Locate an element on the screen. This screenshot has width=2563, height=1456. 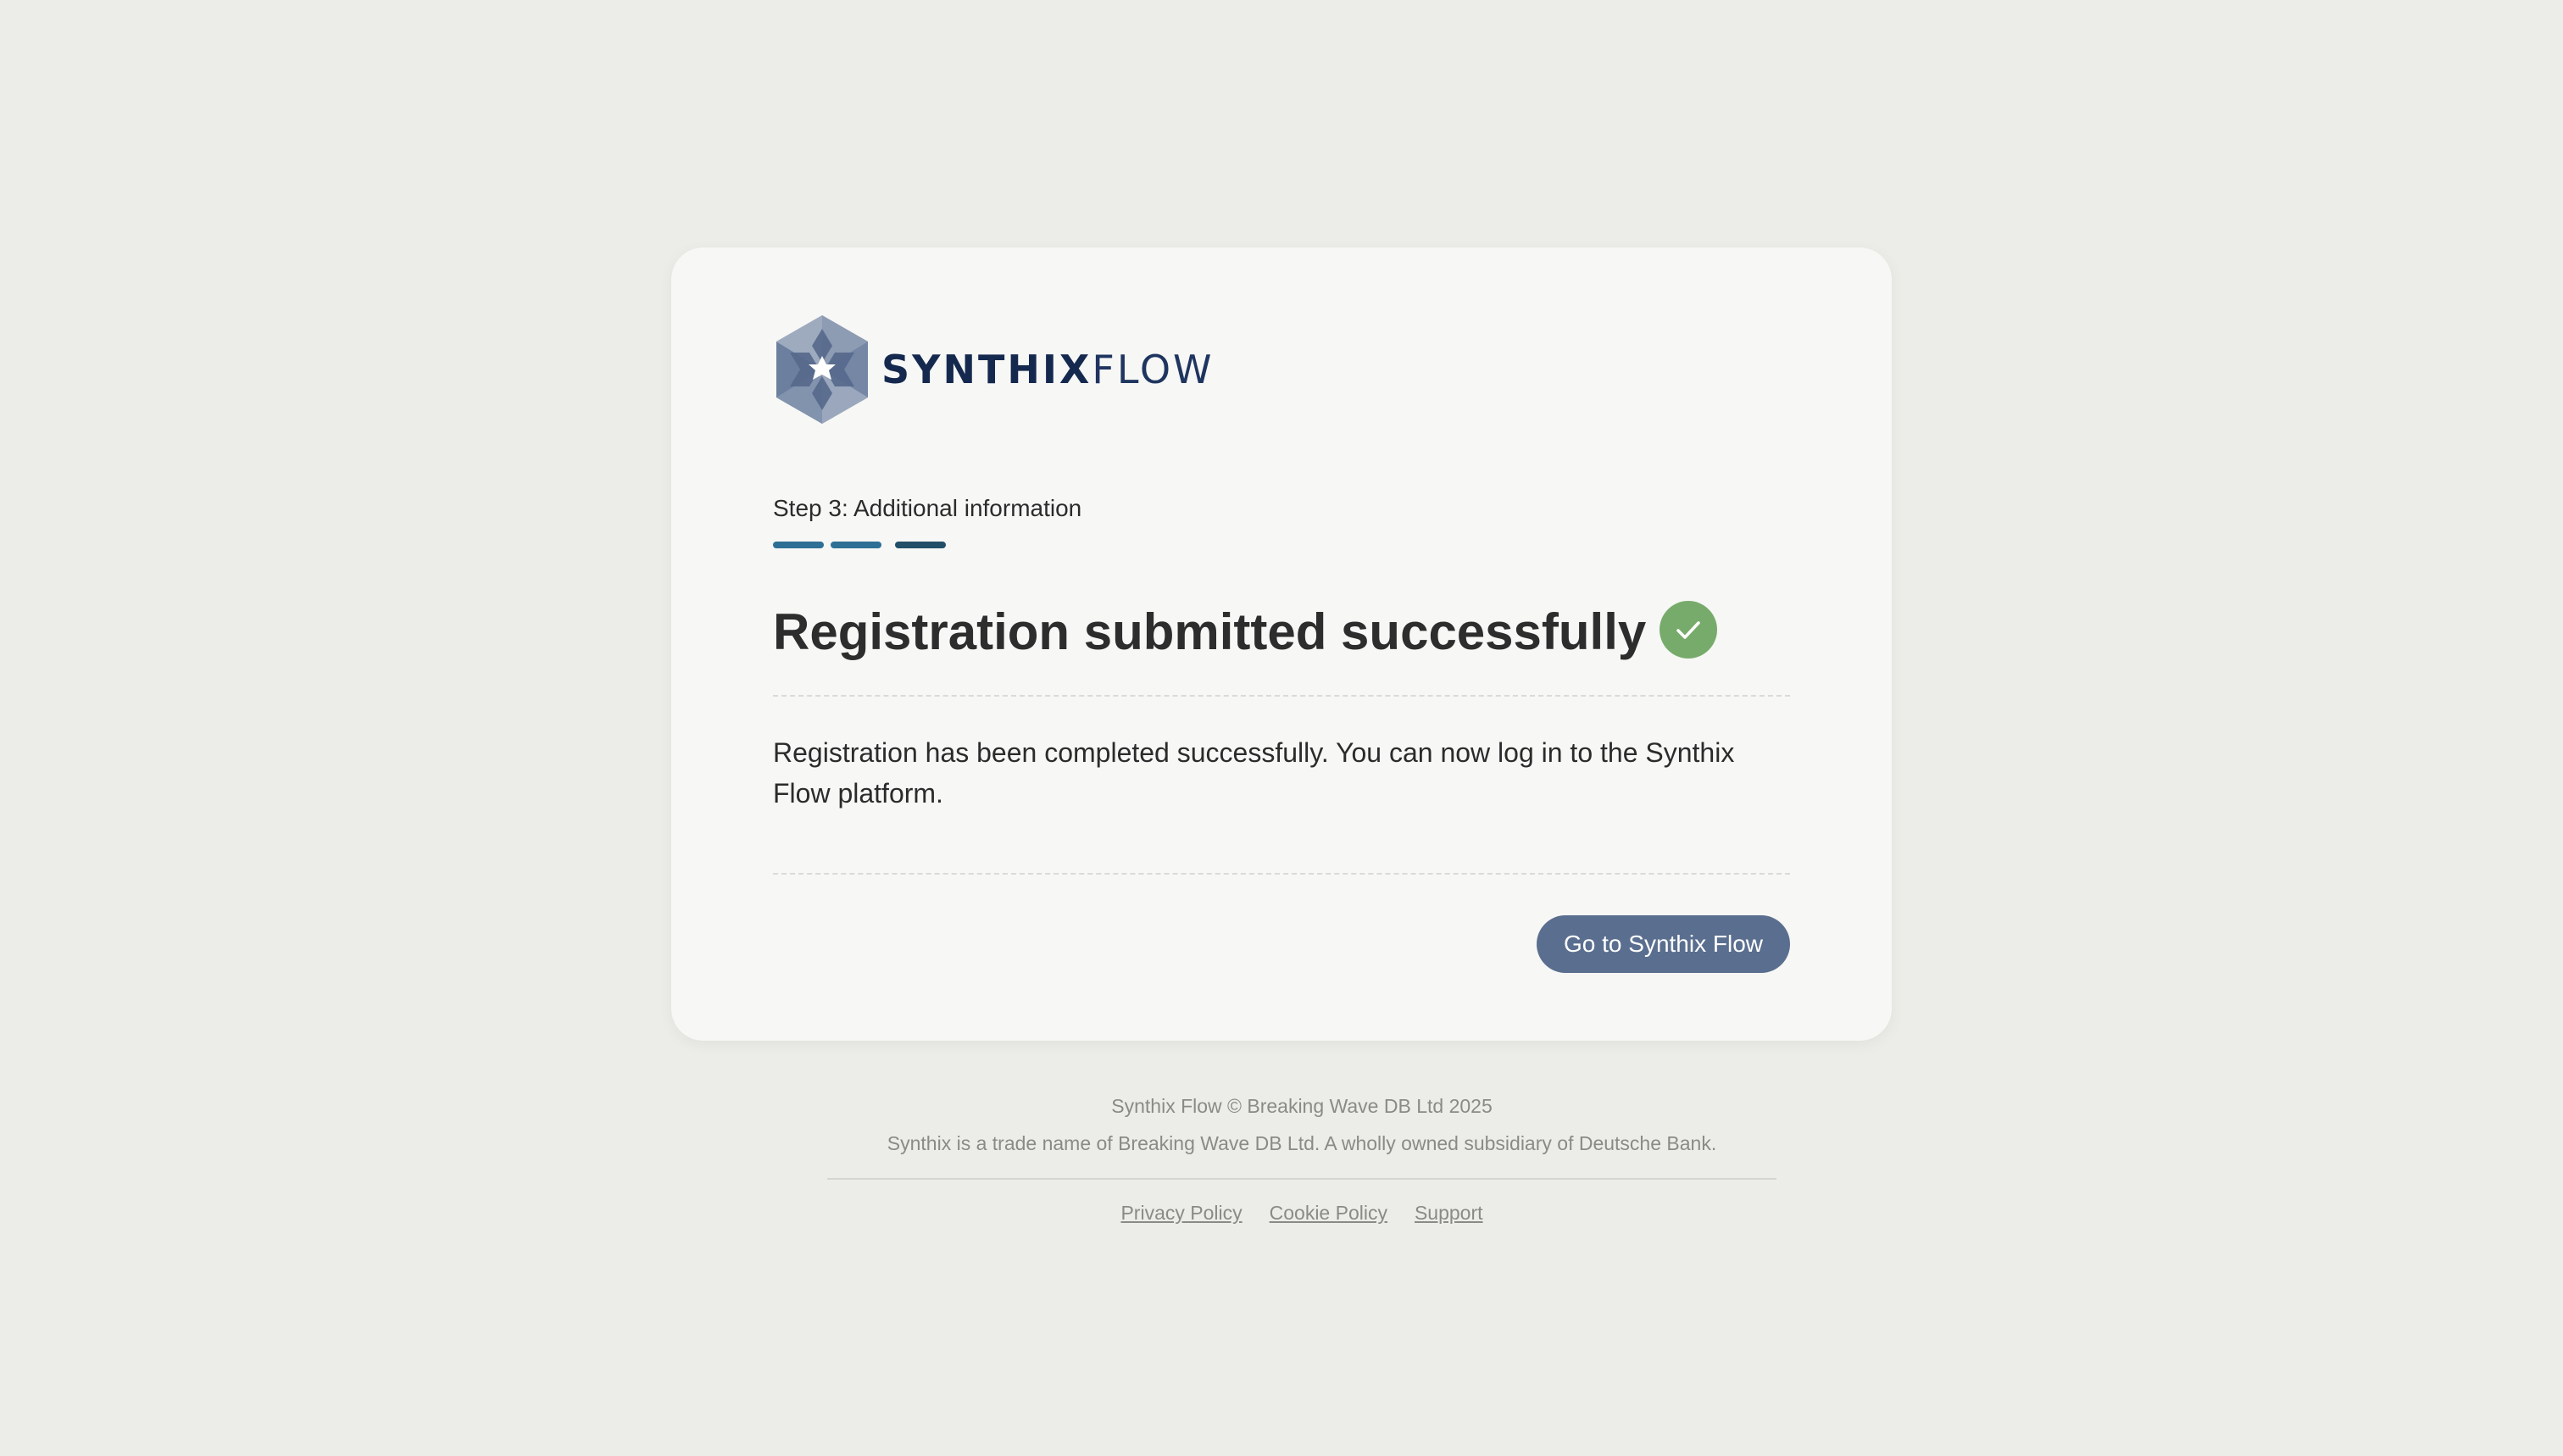
page-title: Registration submitted successfully is located at coordinates (1210, 631).